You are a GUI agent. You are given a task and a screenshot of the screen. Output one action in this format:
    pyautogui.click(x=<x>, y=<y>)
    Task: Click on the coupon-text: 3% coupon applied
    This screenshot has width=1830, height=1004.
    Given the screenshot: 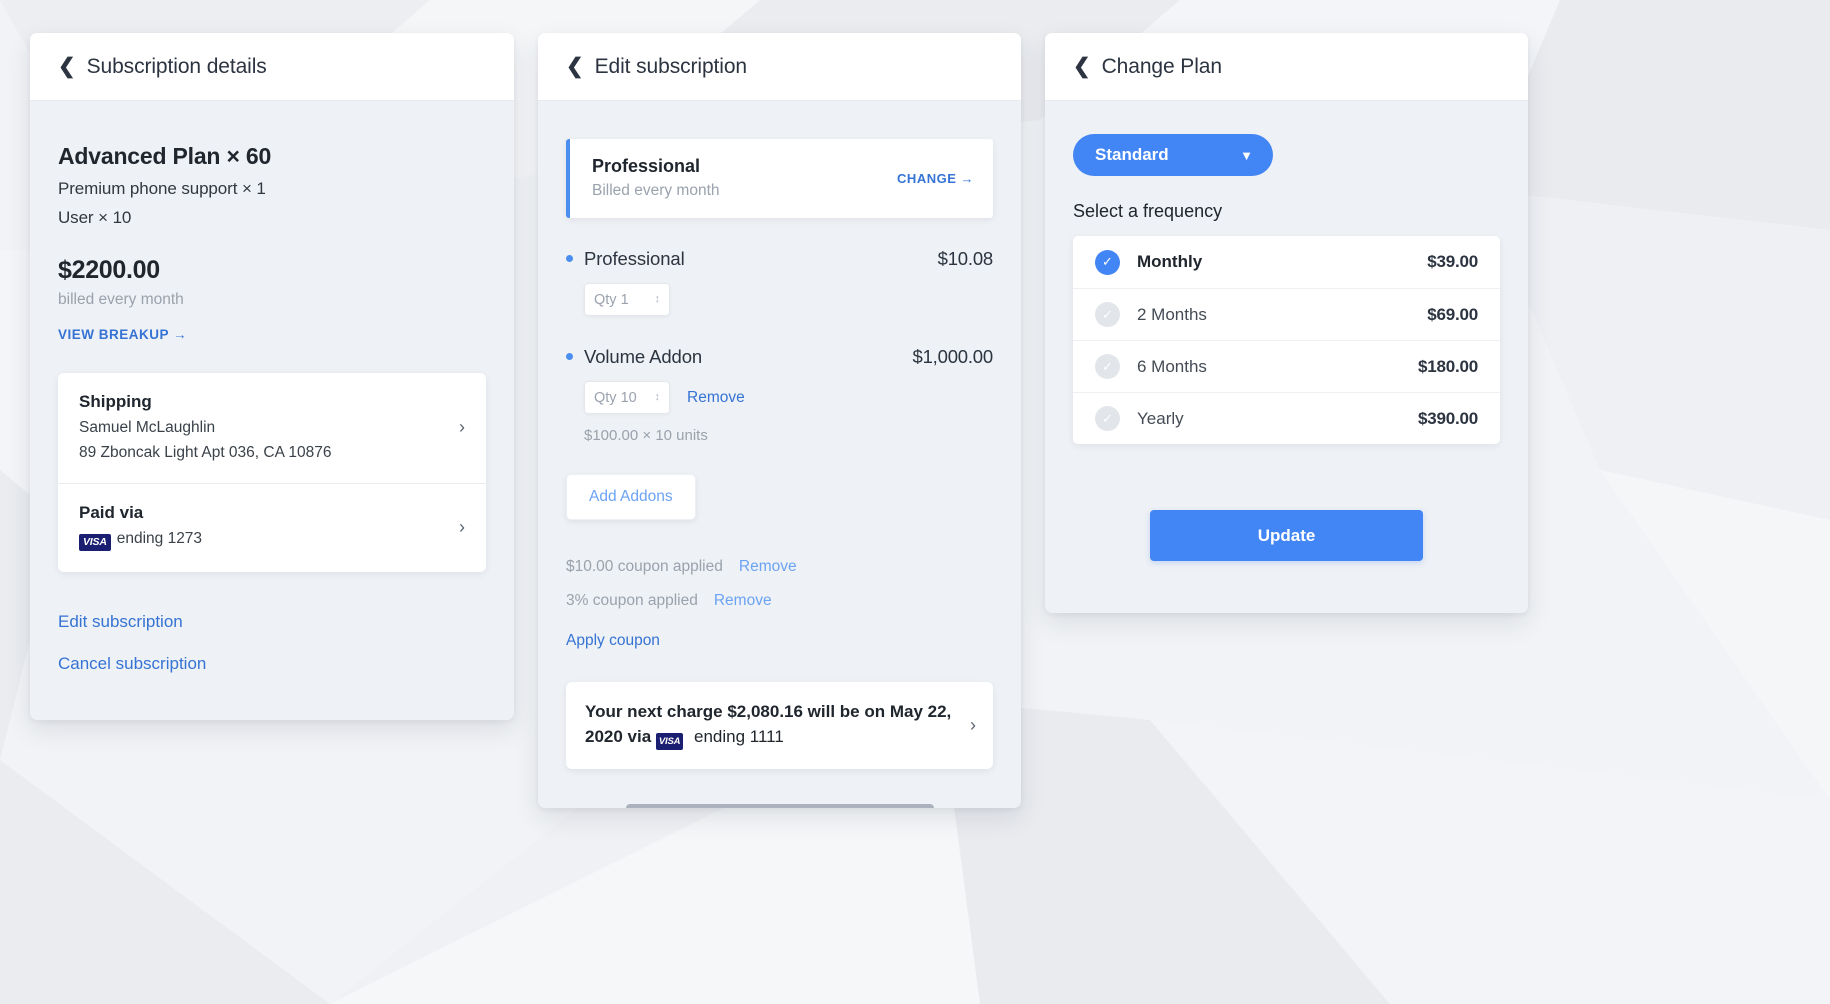 What is the action you would take?
    pyautogui.click(x=632, y=600)
    